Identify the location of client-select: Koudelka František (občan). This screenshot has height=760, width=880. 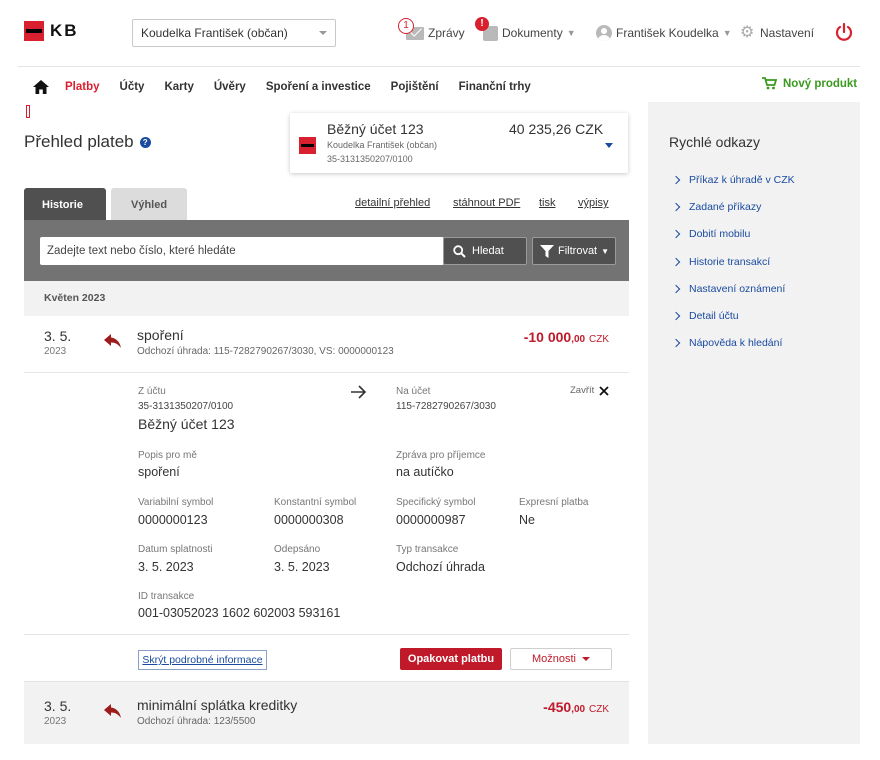
(234, 33).